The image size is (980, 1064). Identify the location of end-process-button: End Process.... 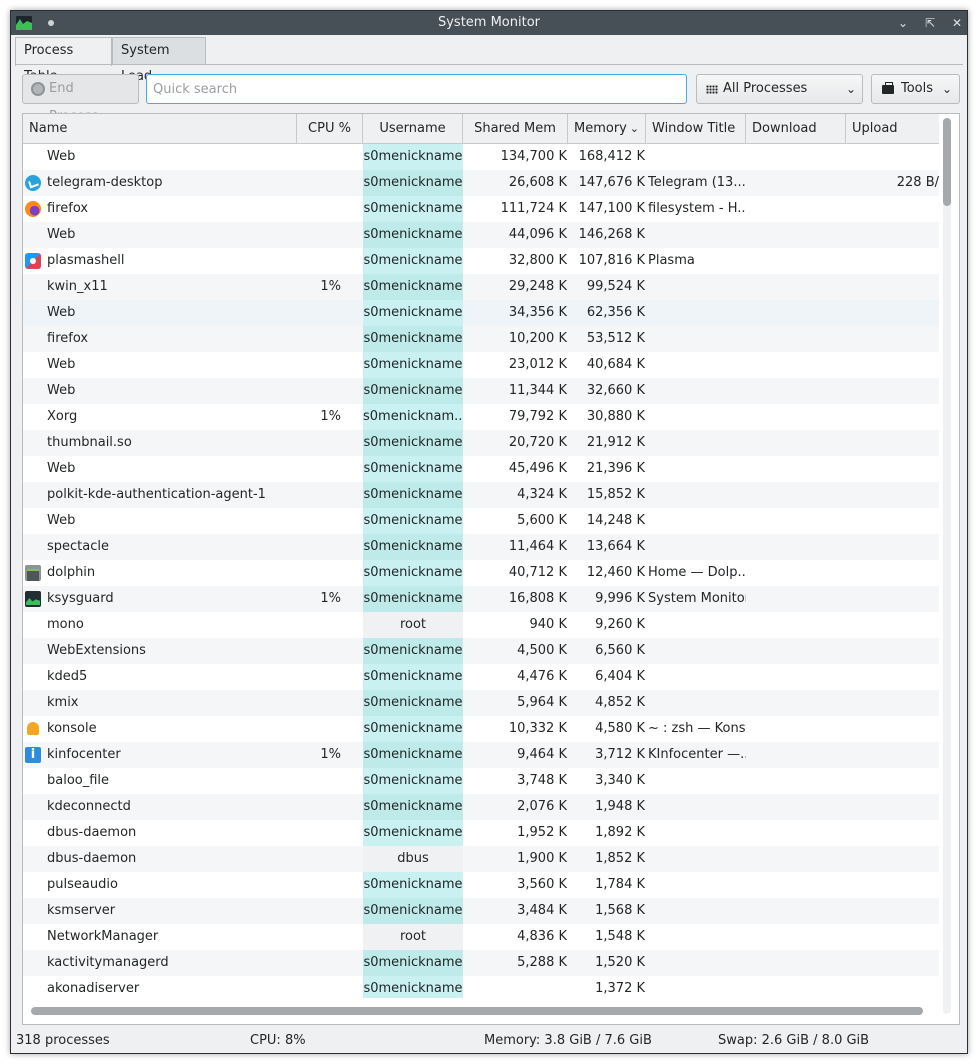
(80, 99).